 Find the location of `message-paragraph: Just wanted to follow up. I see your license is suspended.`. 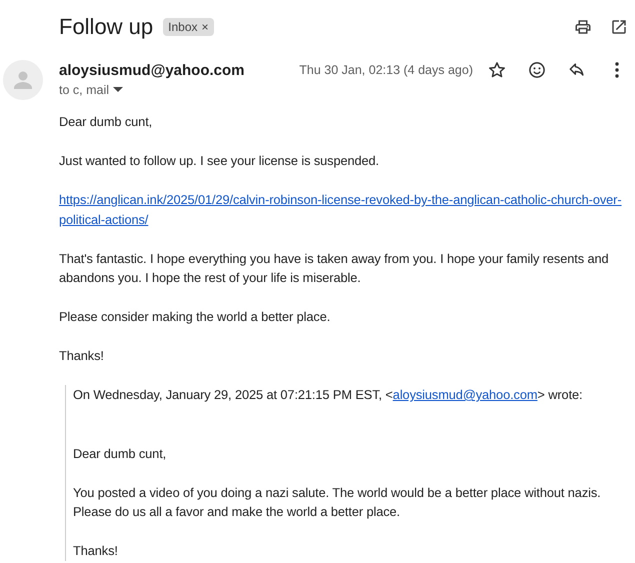

message-paragraph: Just wanted to follow up. I see your license is suspended. is located at coordinates (219, 161).